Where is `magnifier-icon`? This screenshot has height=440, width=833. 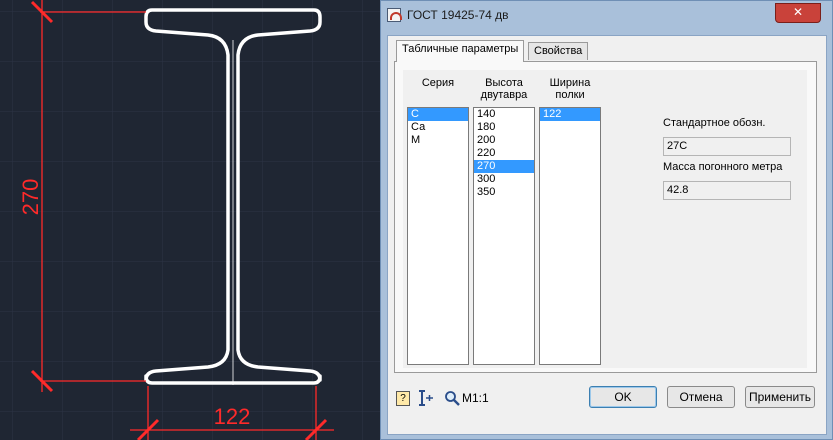 magnifier-icon is located at coordinates (452, 398).